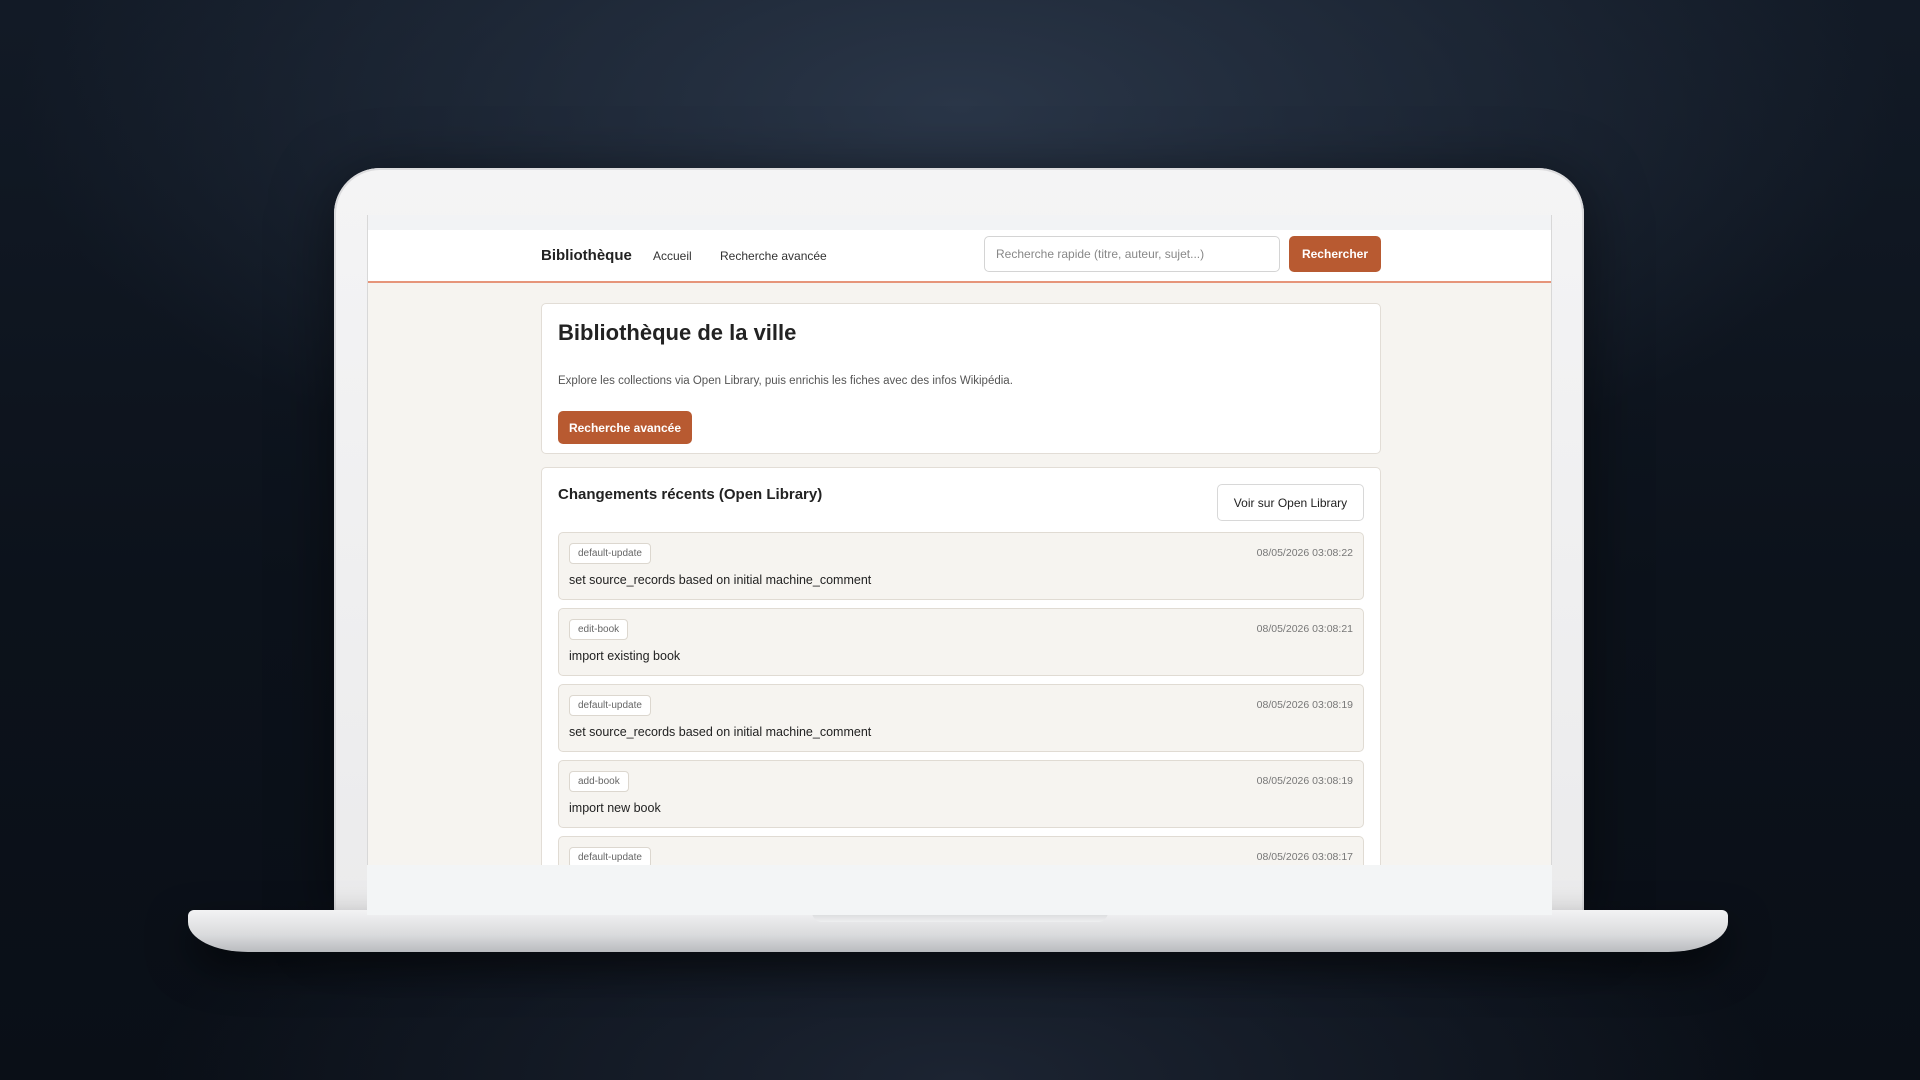 The height and width of the screenshot is (1080, 1920). Describe the element at coordinates (959, 222) in the screenshot. I see `browser-top-strip` at that location.